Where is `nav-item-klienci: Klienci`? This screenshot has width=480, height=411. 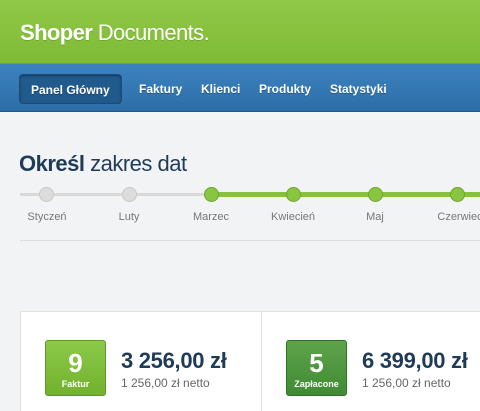 nav-item-klienci: Klienci is located at coordinates (220, 89).